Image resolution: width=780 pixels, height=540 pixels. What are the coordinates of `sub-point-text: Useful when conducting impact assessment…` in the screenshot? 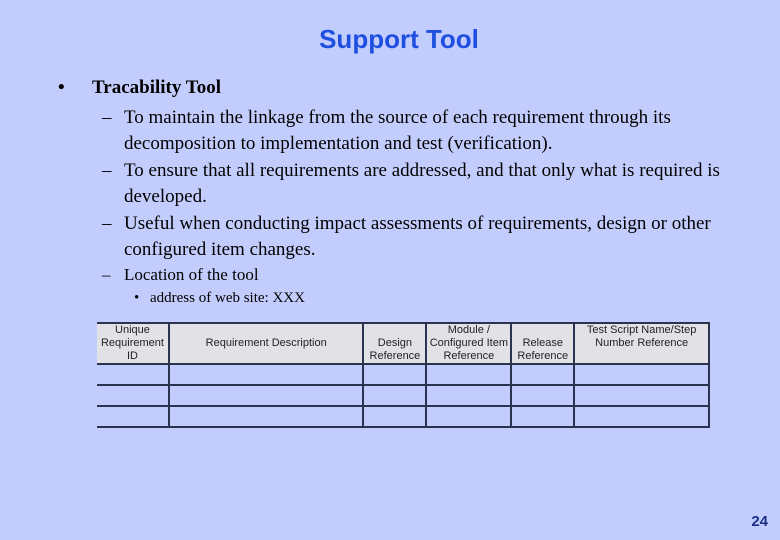 It's located at (417, 236).